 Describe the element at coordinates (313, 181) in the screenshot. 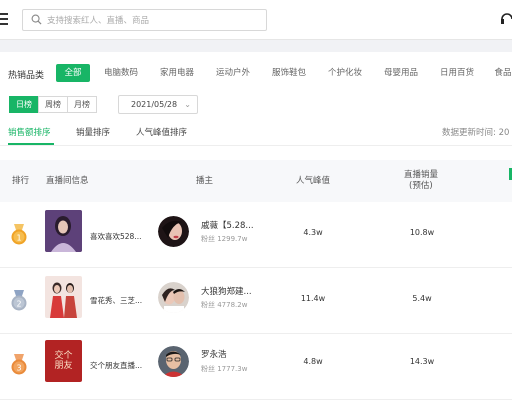

I see `header-peak: 人气峰值` at that location.